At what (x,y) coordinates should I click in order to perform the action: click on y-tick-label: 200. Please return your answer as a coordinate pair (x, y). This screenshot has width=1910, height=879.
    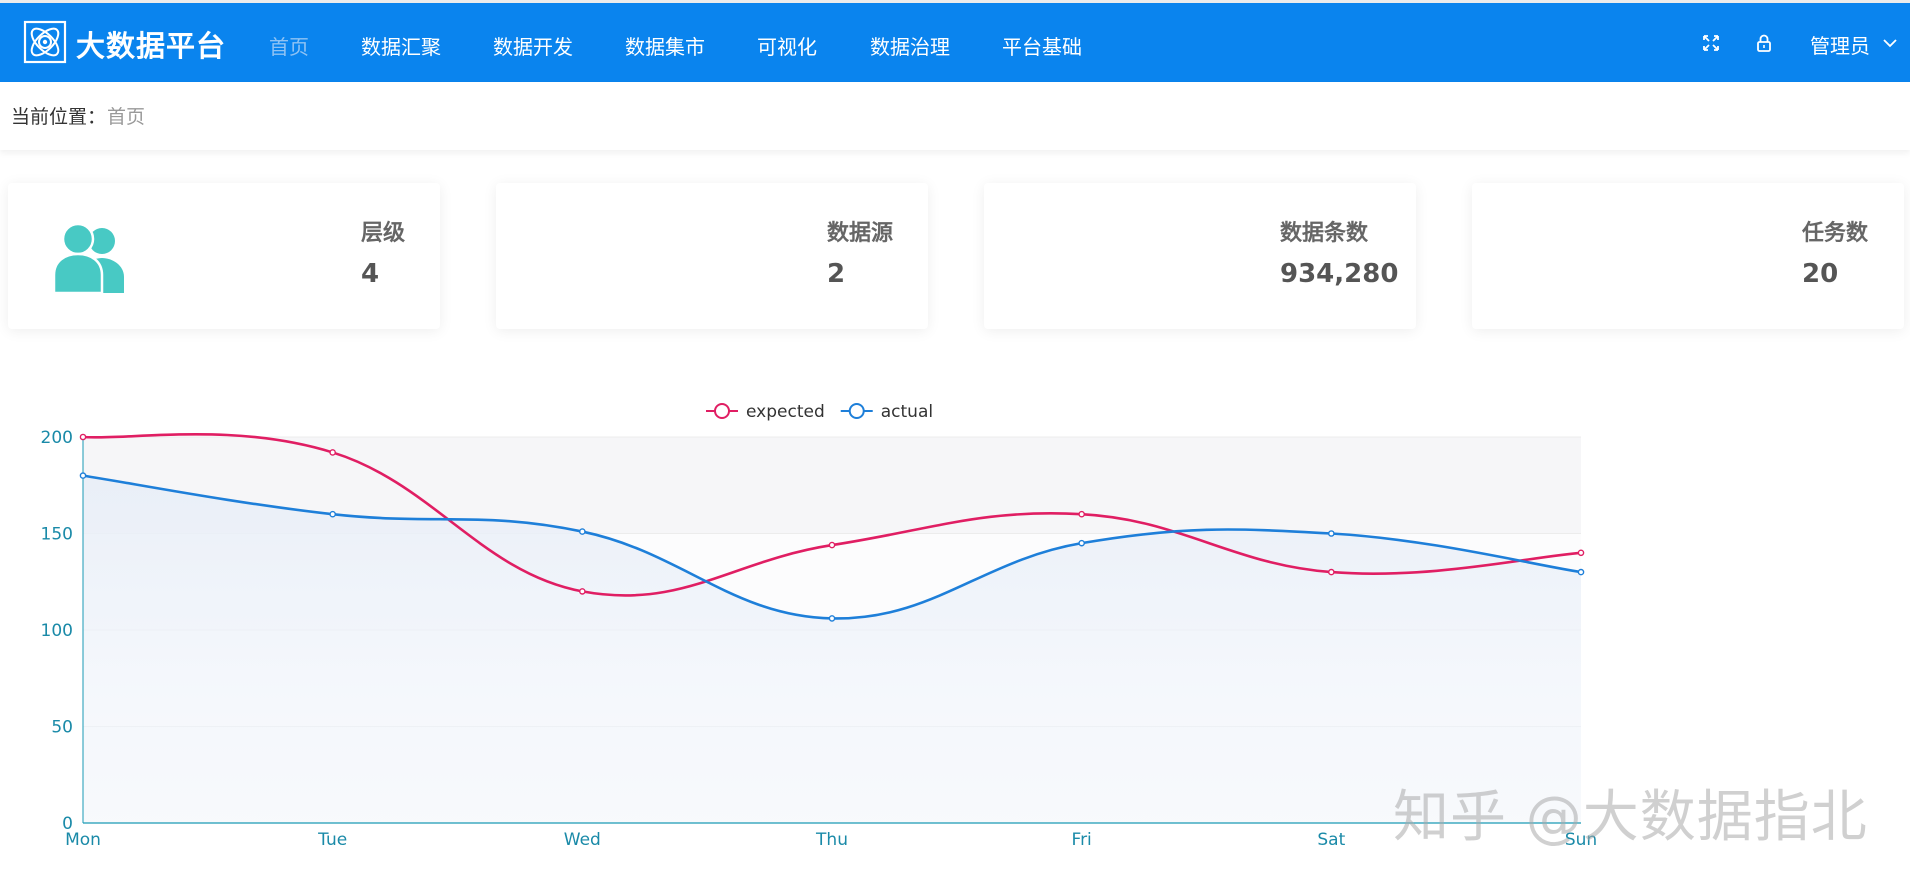
    Looking at the image, I should click on (57, 438).